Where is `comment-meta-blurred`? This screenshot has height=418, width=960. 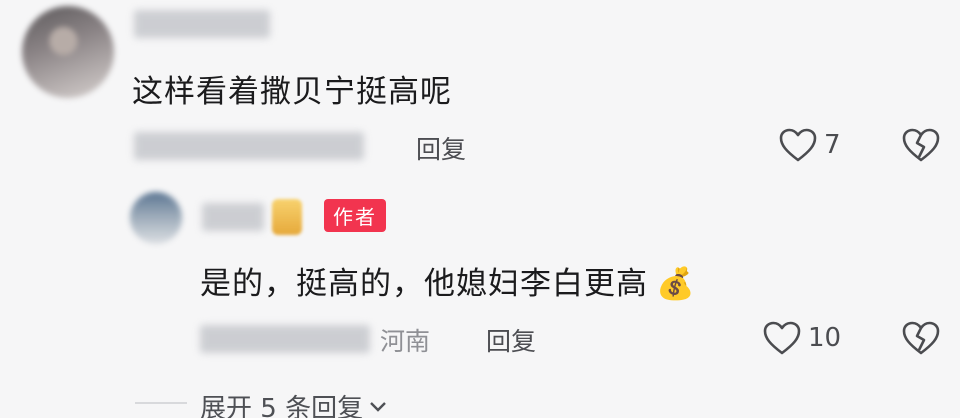 comment-meta-blurred is located at coordinates (249, 146).